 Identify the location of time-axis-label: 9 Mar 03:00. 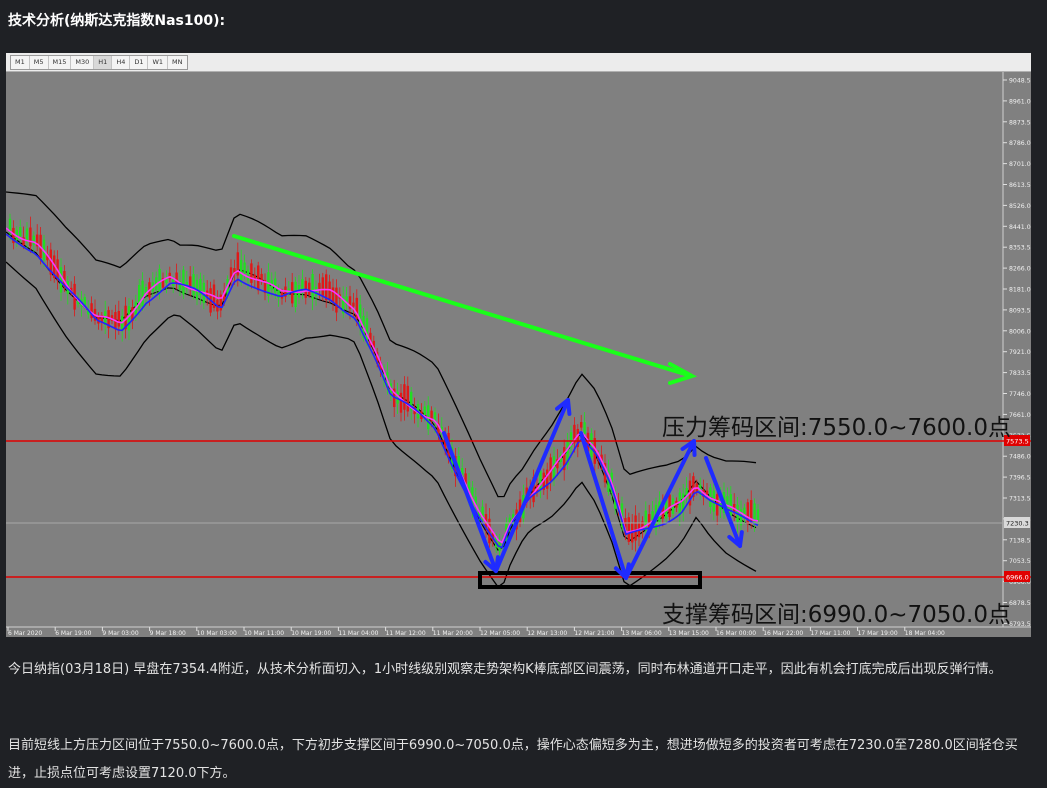
(120, 633).